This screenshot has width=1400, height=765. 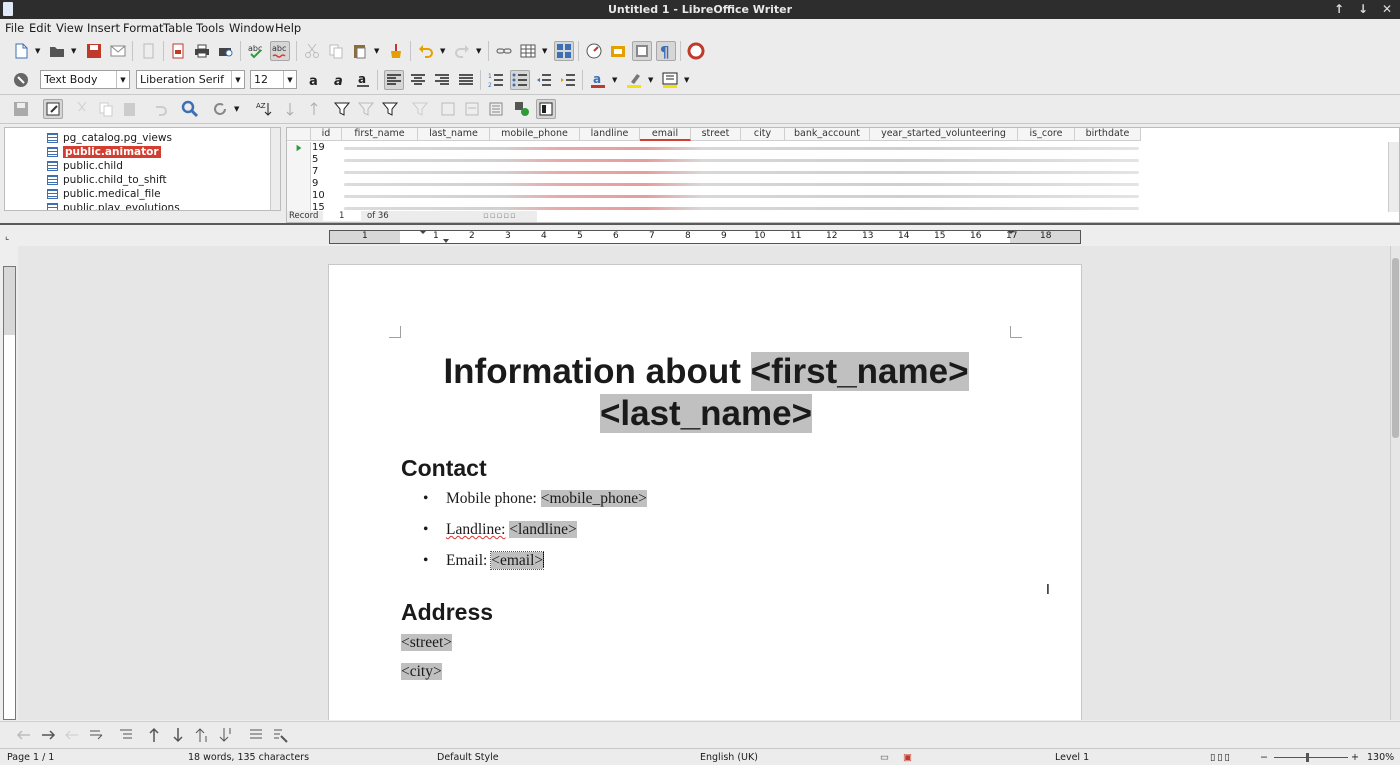 I want to click on autofilter-icon, so click(x=342, y=109).